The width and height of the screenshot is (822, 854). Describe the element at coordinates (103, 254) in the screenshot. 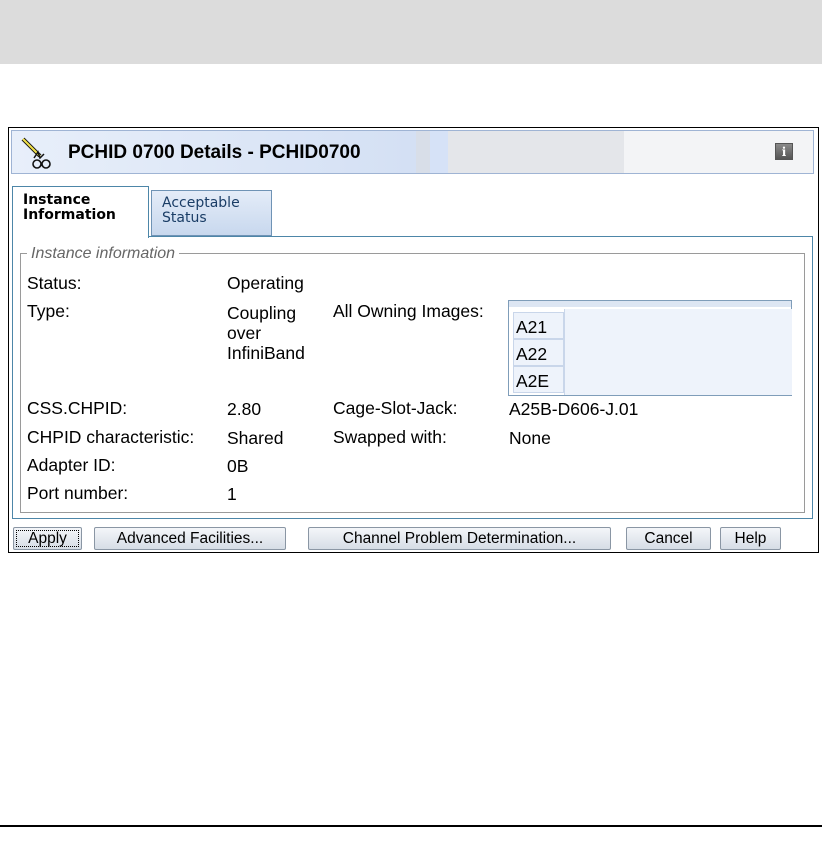

I see `group-legend: Instance information` at that location.